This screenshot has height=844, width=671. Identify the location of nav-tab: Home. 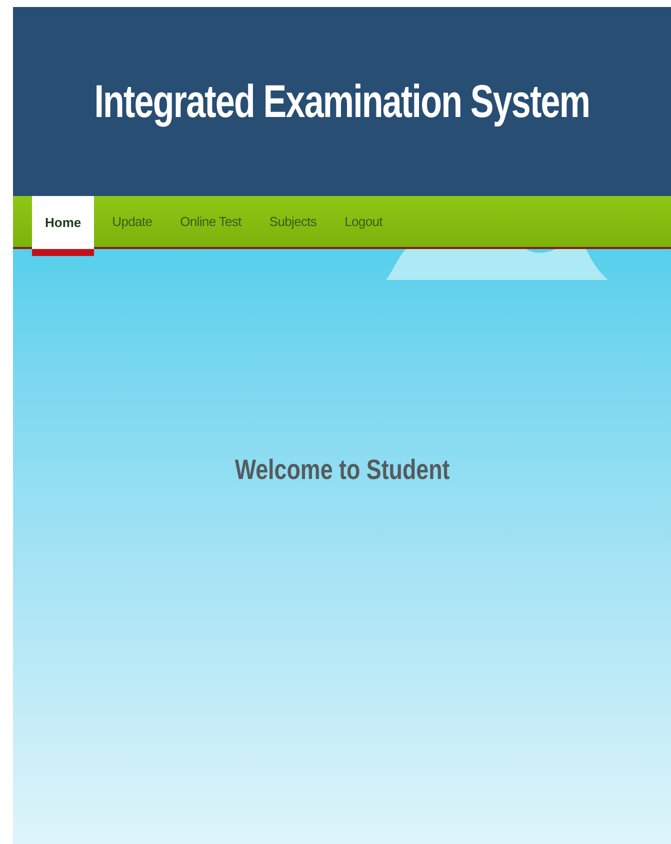
(63, 226).